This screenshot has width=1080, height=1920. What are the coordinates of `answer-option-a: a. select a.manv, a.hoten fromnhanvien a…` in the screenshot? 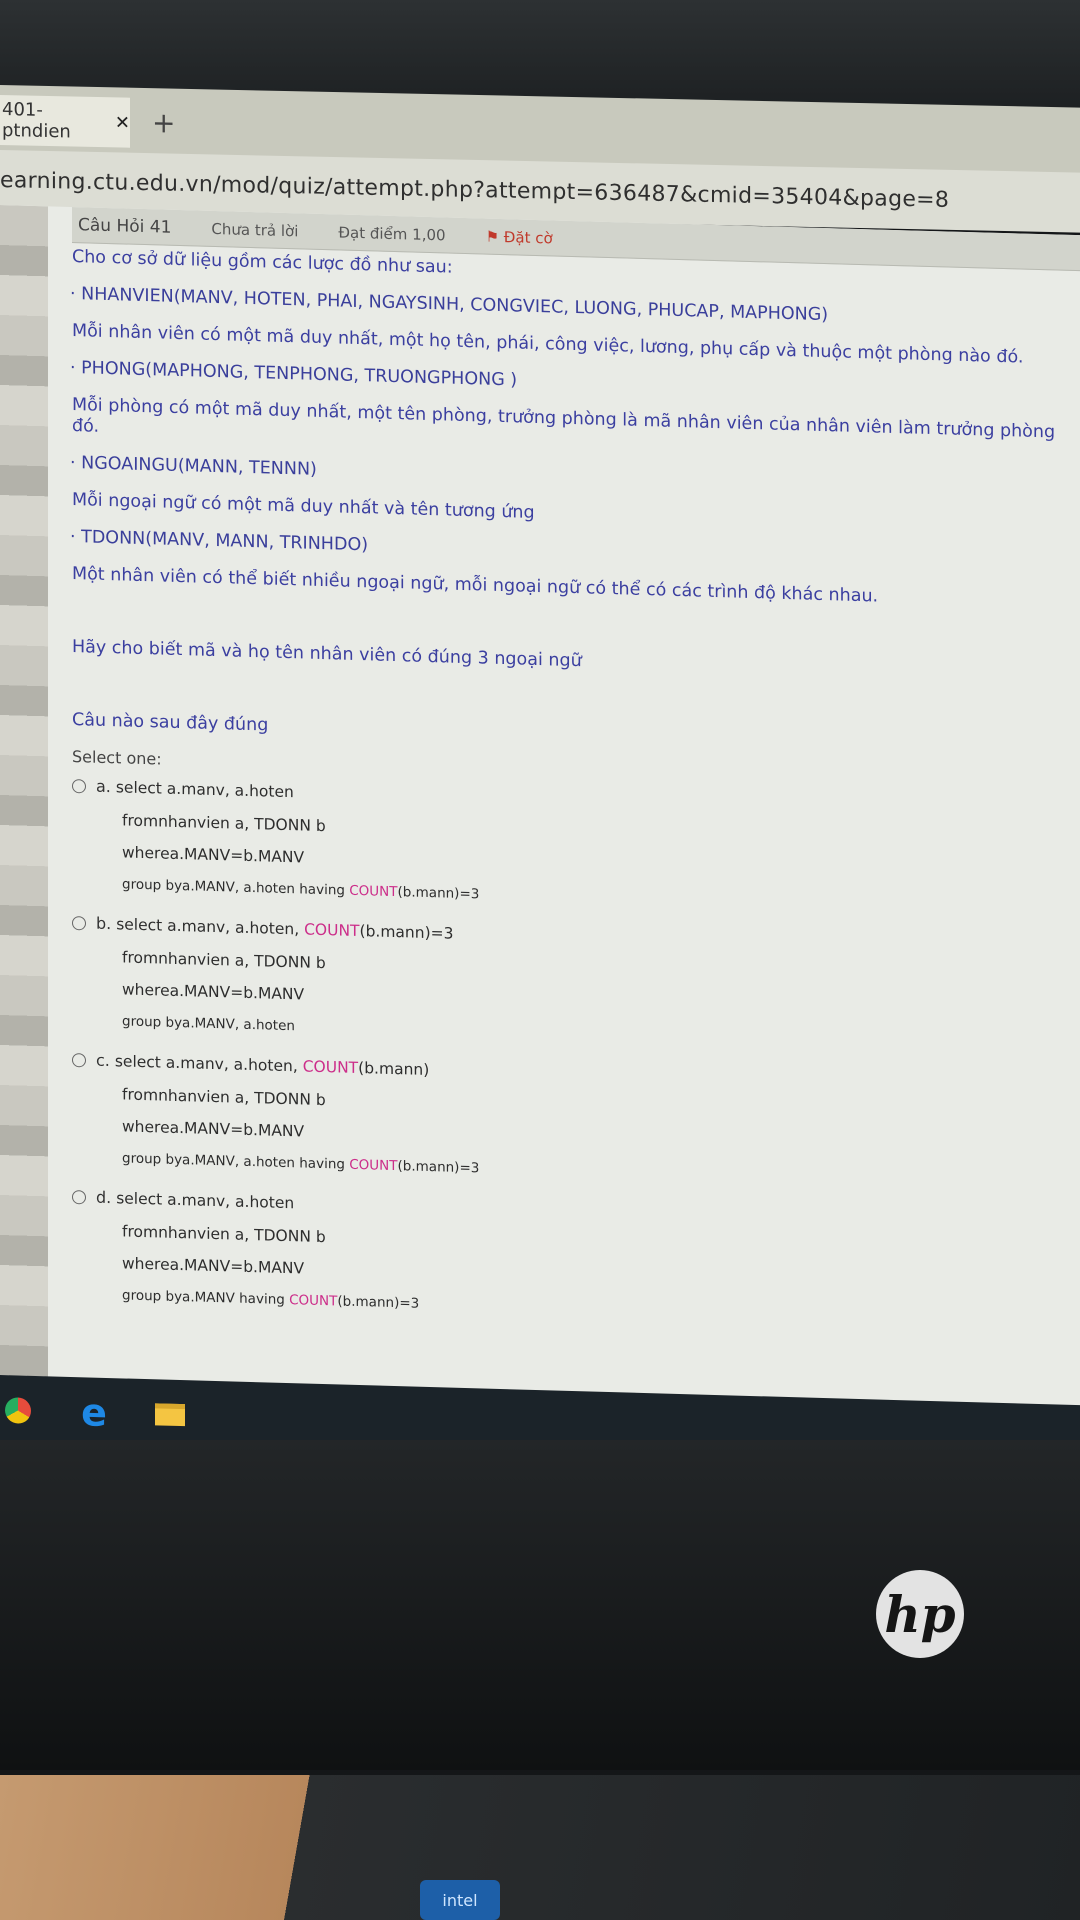 It's located at (567, 854).